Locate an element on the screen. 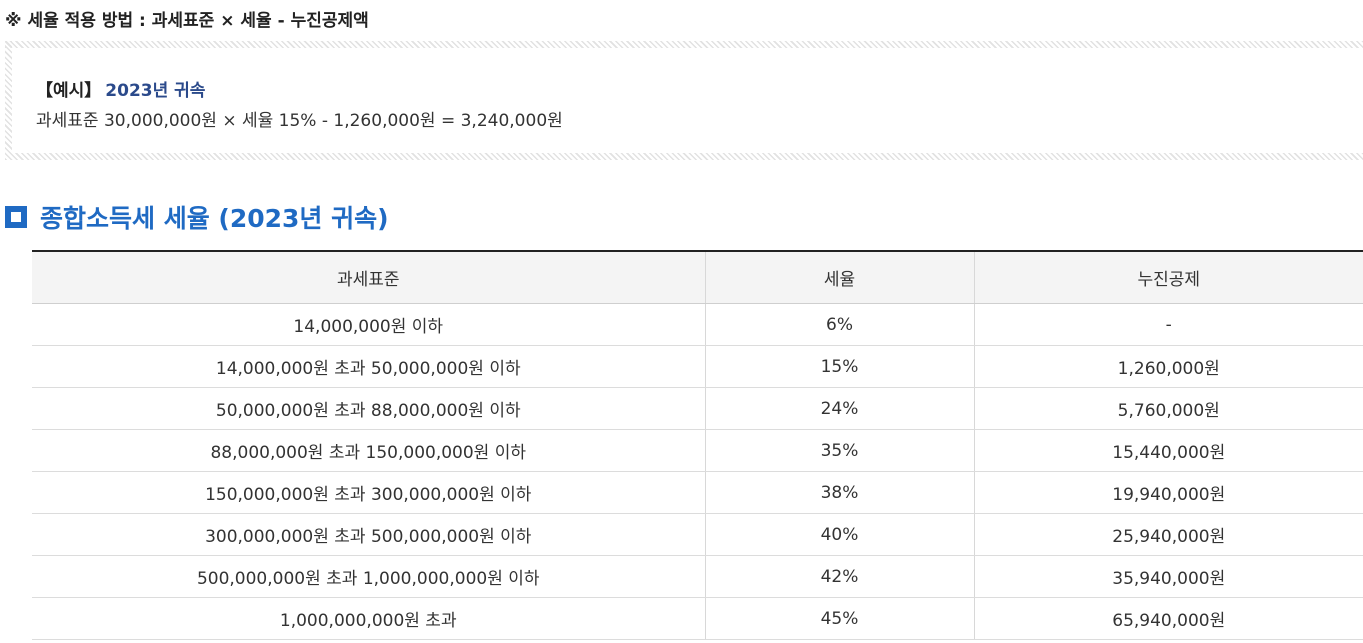 This screenshot has width=1363, height=643. header-tax-rate: 세율 is located at coordinates (839, 277).